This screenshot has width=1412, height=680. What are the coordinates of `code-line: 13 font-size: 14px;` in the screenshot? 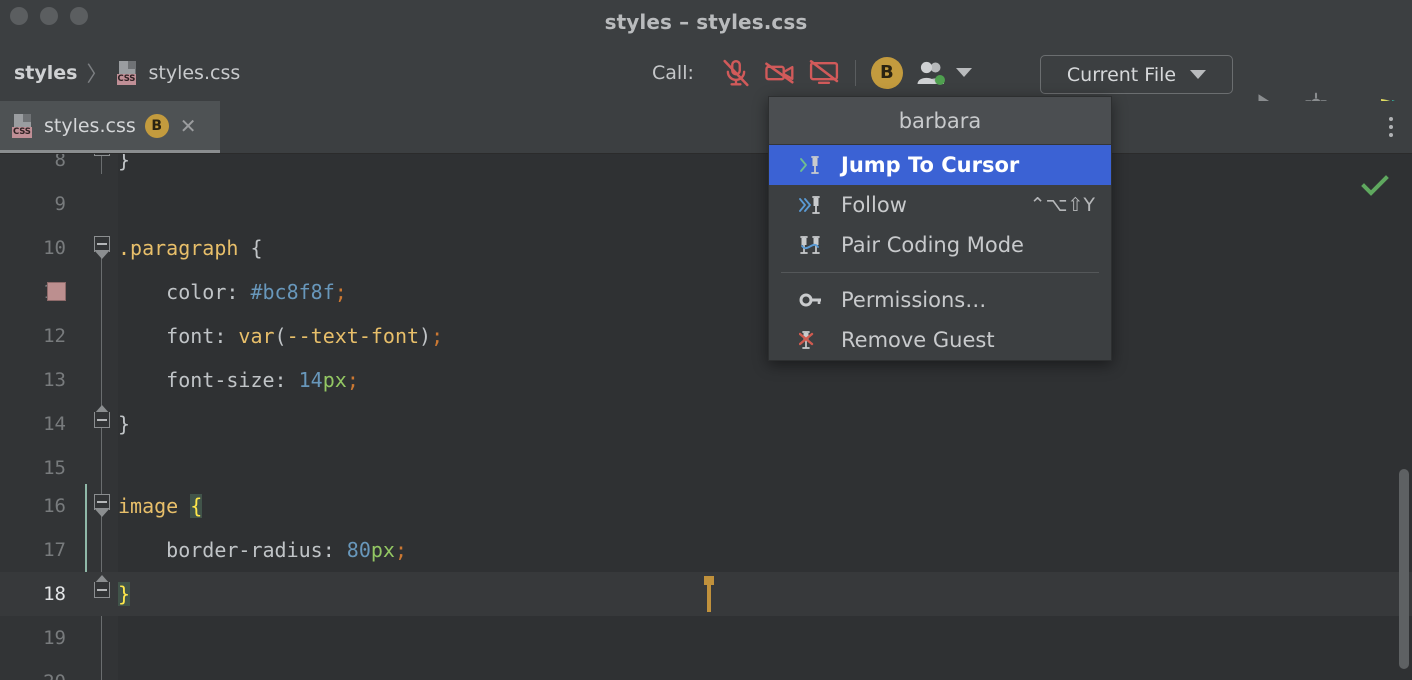 It's located at (706, 380).